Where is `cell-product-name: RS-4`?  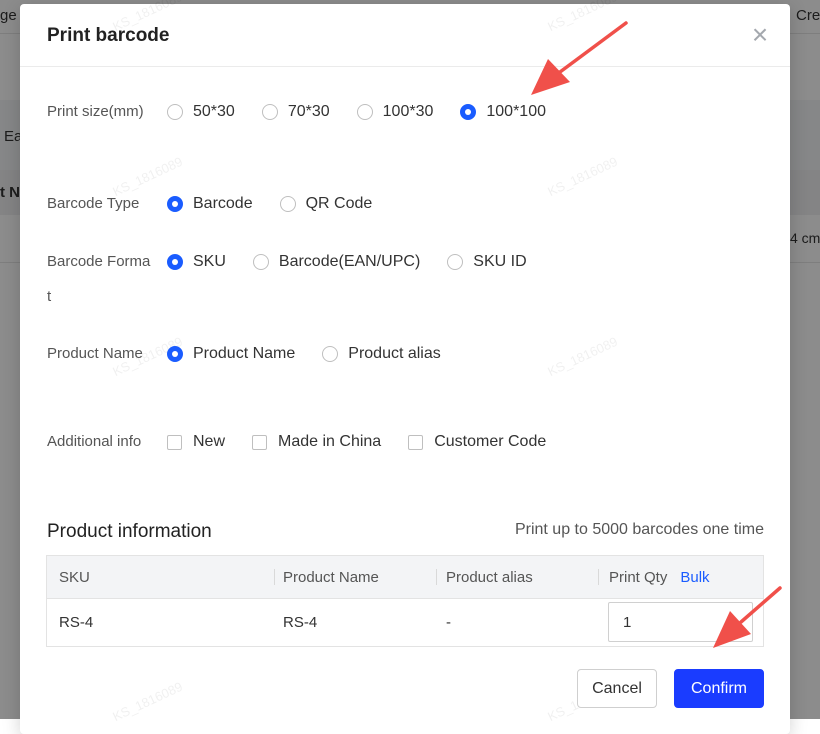
cell-product-name: RS-4 is located at coordinates (300, 622).